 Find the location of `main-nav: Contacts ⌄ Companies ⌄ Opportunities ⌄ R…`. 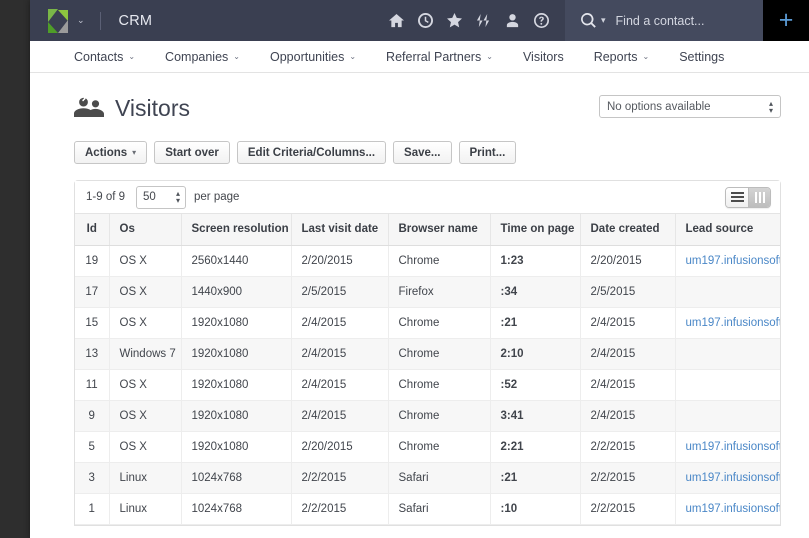

main-nav: Contacts ⌄ Companies ⌄ Opportunities ⌄ R… is located at coordinates (419, 57).